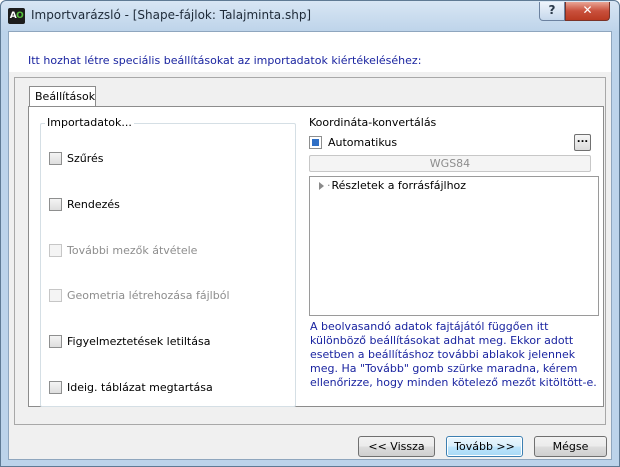  Describe the element at coordinates (373, 122) in the screenshot. I see `coord-group-legend: Koordináta-konvertálás` at that location.